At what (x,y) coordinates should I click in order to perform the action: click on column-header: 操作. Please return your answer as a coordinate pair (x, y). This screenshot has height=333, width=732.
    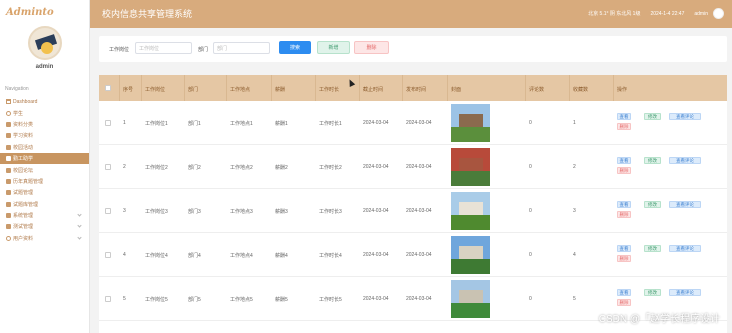
    Looking at the image, I should click on (622, 89).